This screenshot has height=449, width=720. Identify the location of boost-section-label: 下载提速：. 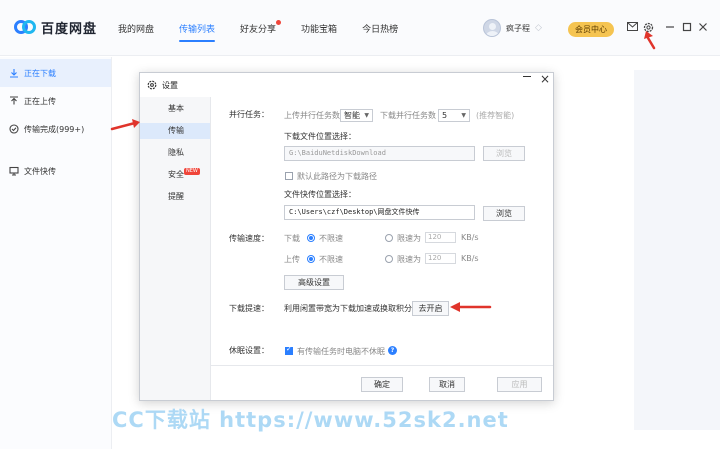
(249, 308).